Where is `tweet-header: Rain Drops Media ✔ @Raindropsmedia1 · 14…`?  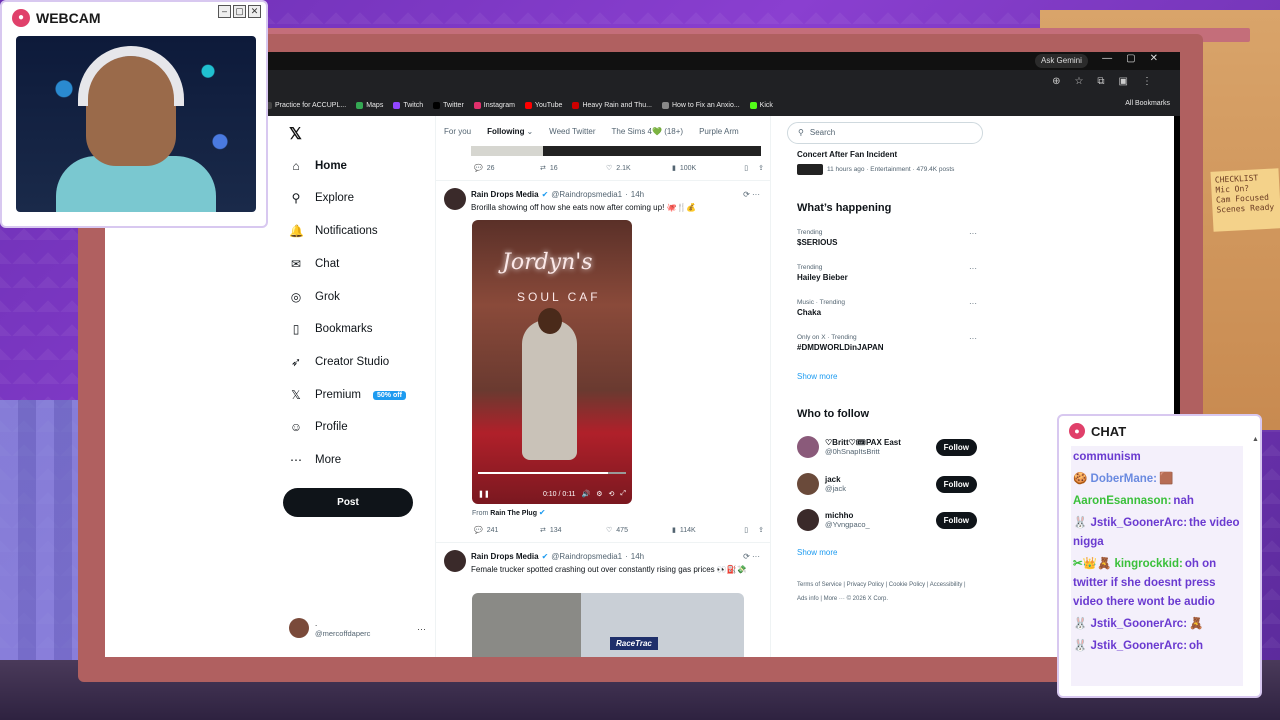
tweet-header: Rain Drops Media ✔ @Raindropsmedia1 · 14… is located at coordinates (558, 556).